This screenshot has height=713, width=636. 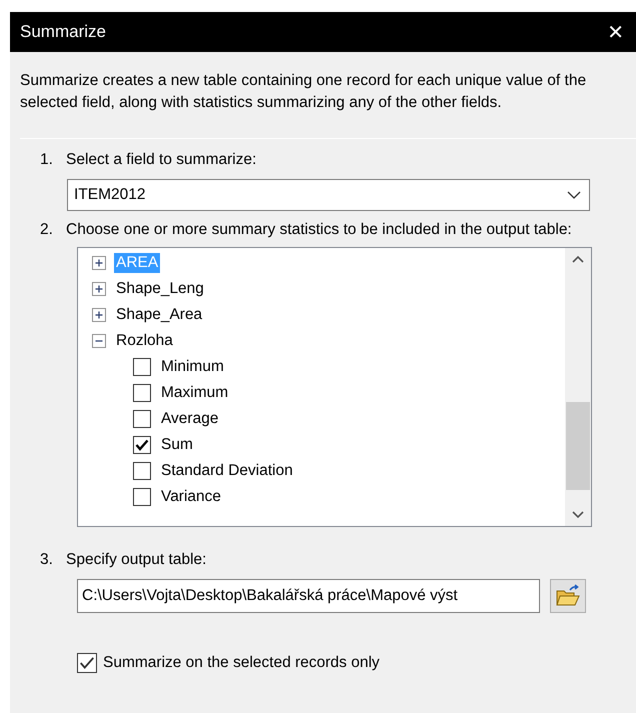 What do you see at coordinates (191, 497) in the screenshot?
I see `statistic-label: Variance` at bounding box center [191, 497].